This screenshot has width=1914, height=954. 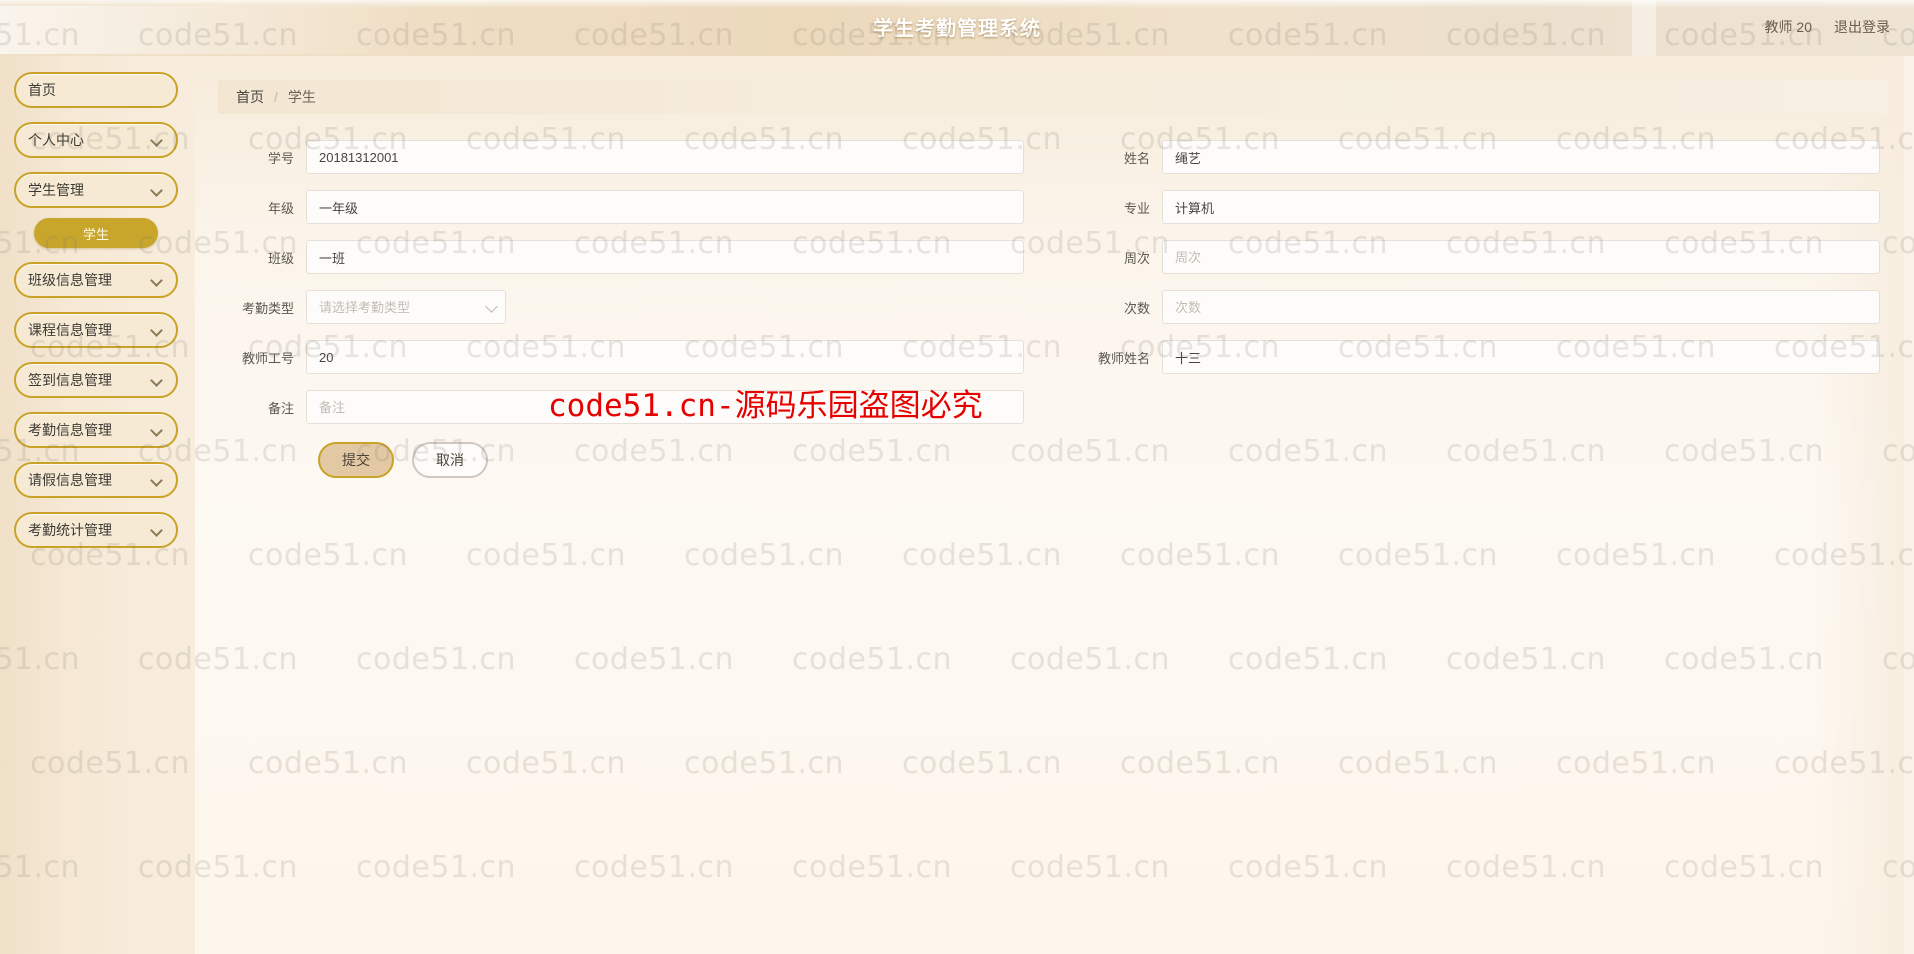 What do you see at coordinates (301, 97) in the screenshot?
I see `breadcrumb-current: 学生` at bounding box center [301, 97].